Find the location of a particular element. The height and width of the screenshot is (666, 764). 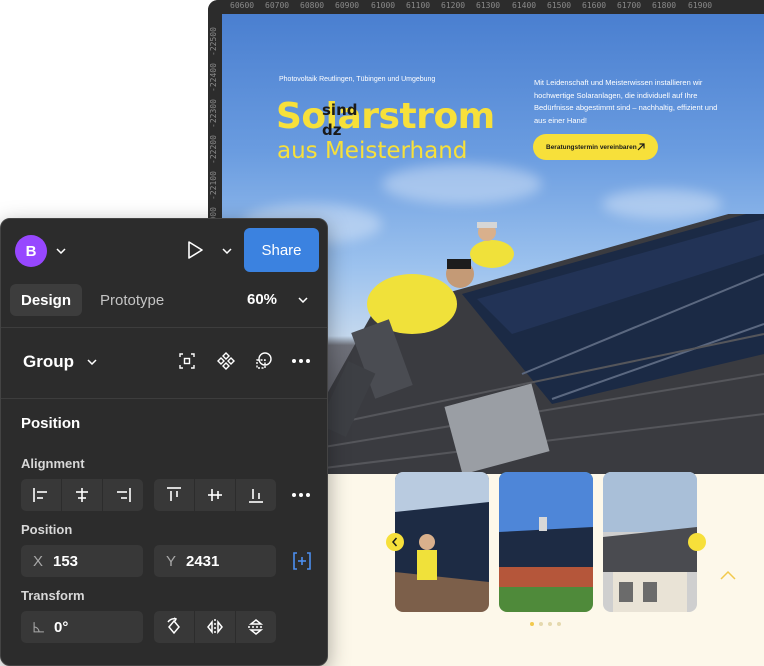

carousel-prev-button is located at coordinates (395, 542).